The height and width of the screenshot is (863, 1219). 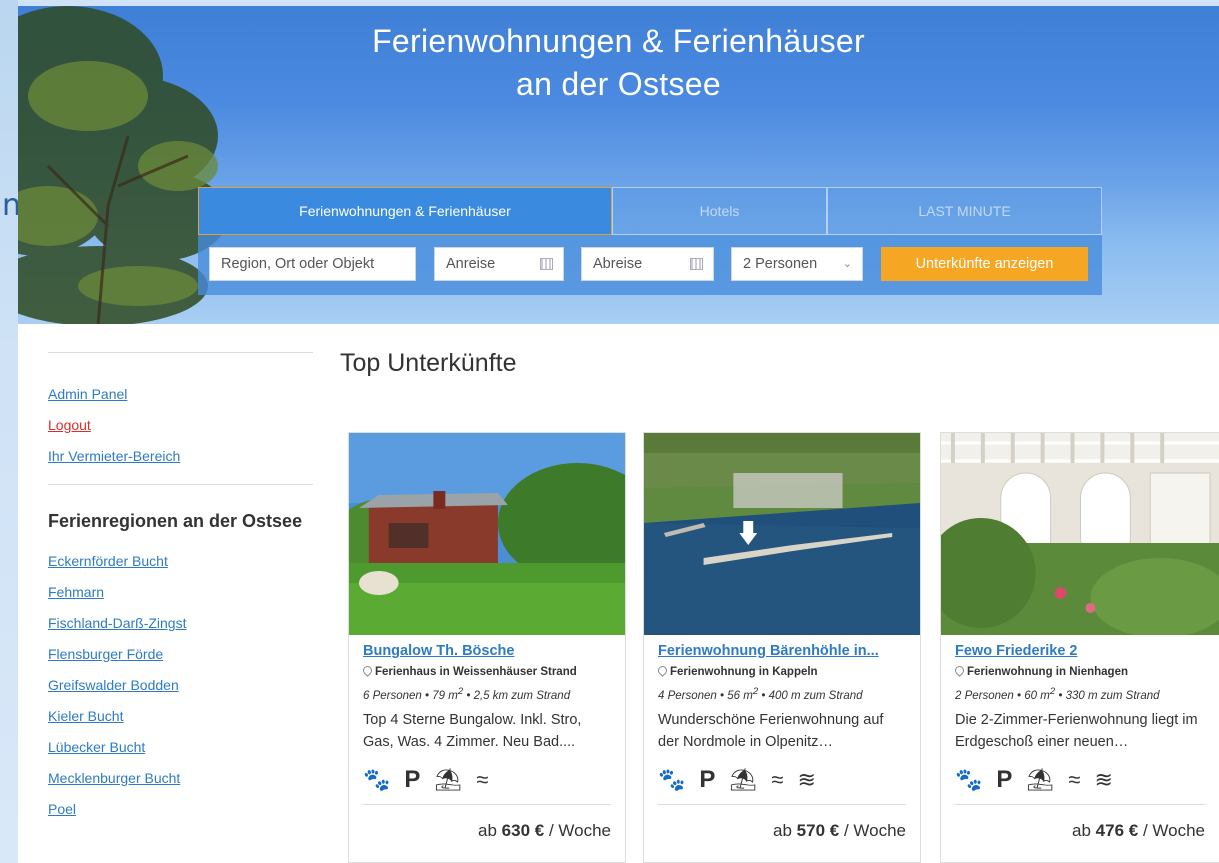 I want to click on persons-select: 2 Personen ⌄, so click(x=797, y=264).